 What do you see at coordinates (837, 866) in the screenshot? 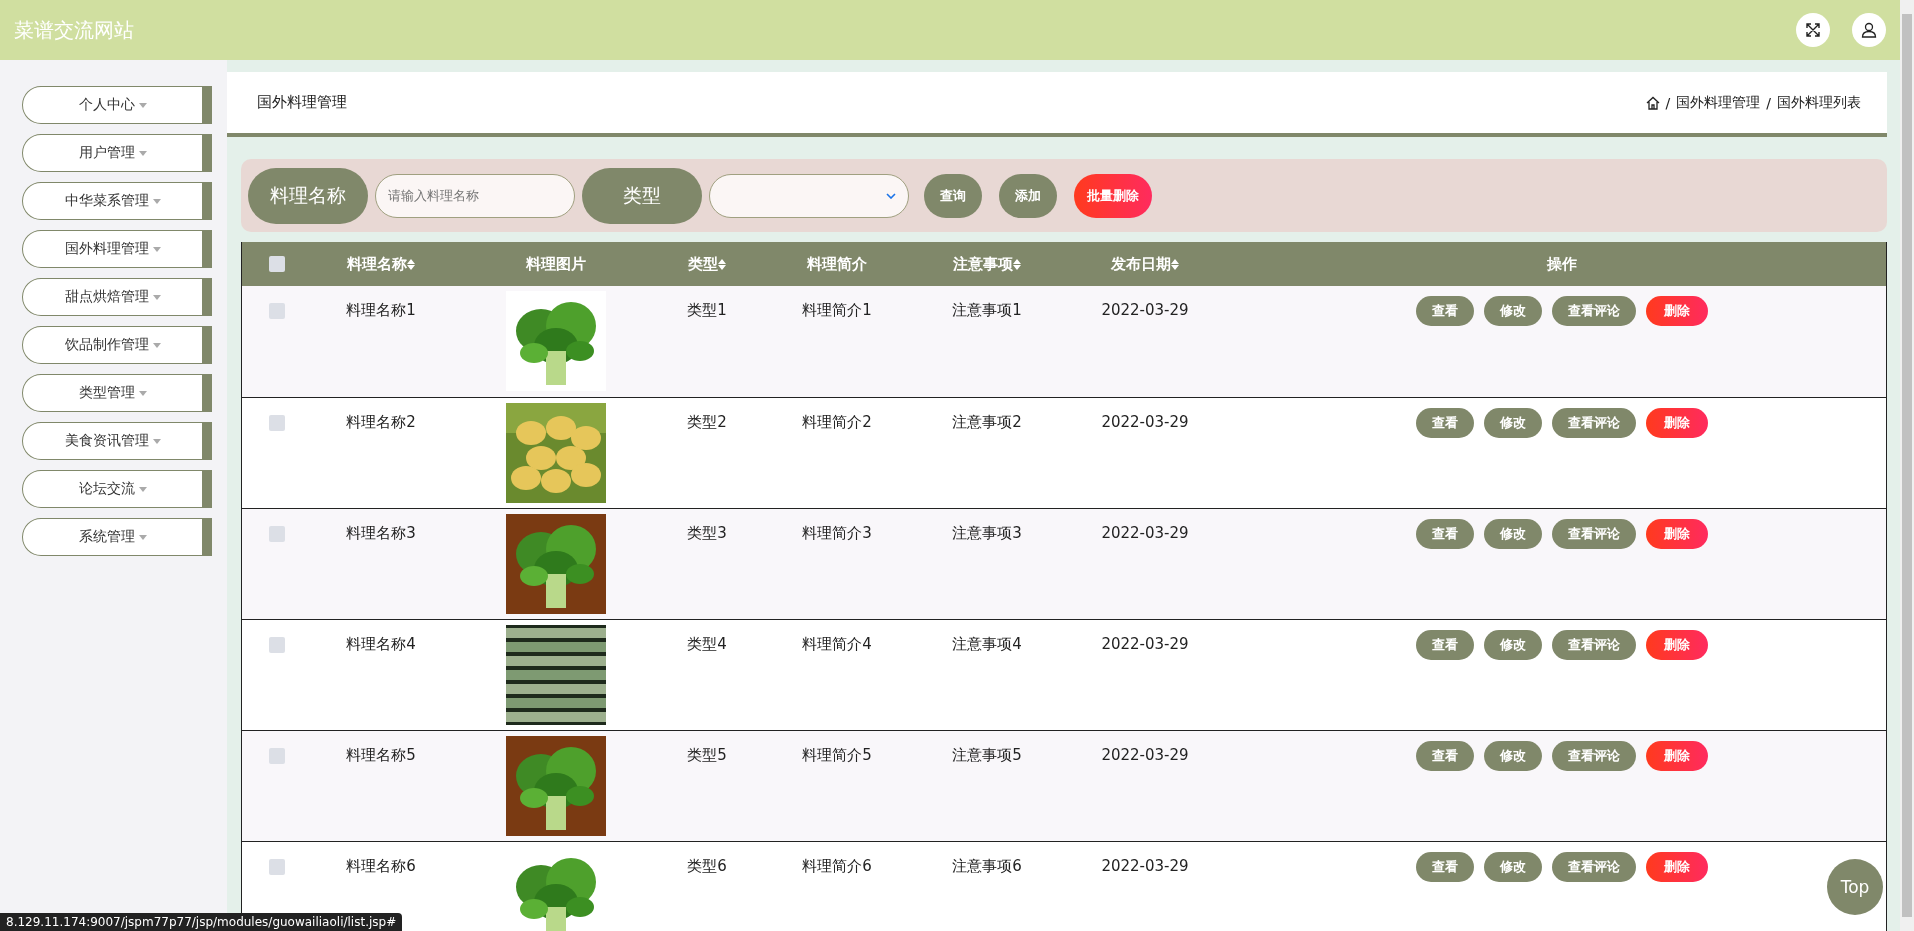
I see `table-cell: 料理简介6` at bounding box center [837, 866].